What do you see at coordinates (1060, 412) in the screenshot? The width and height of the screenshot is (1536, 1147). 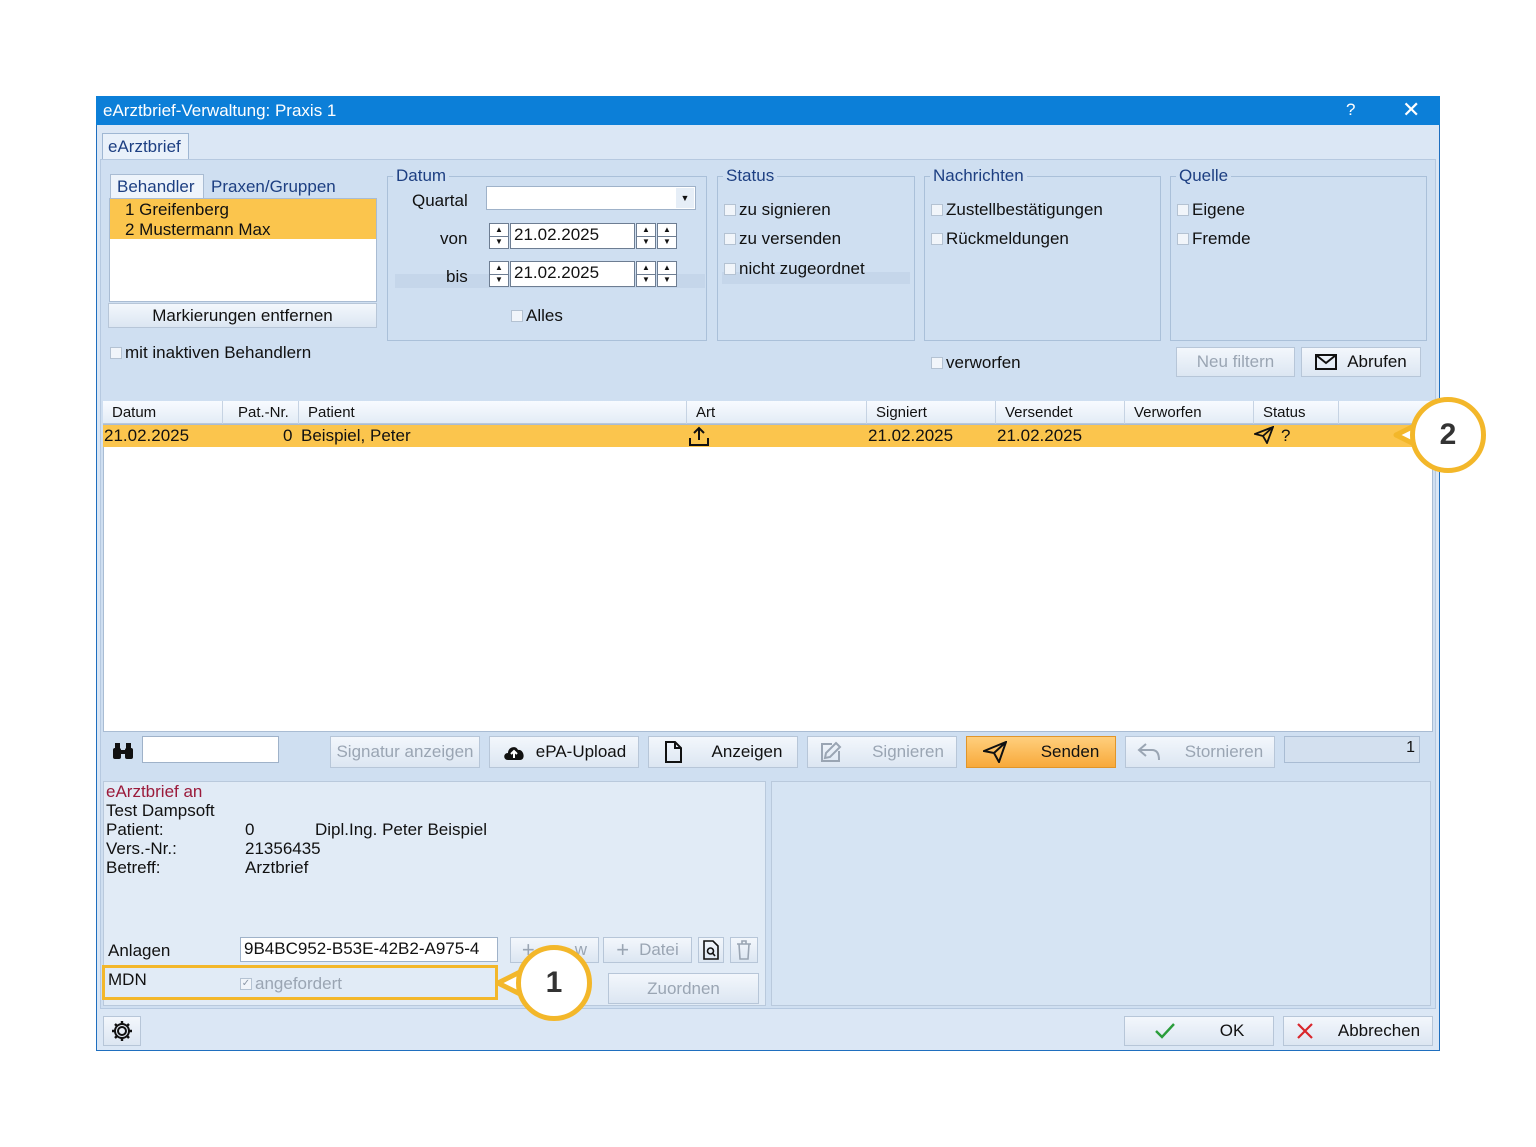 I see `column-header: Versendet` at bounding box center [1060, 412].